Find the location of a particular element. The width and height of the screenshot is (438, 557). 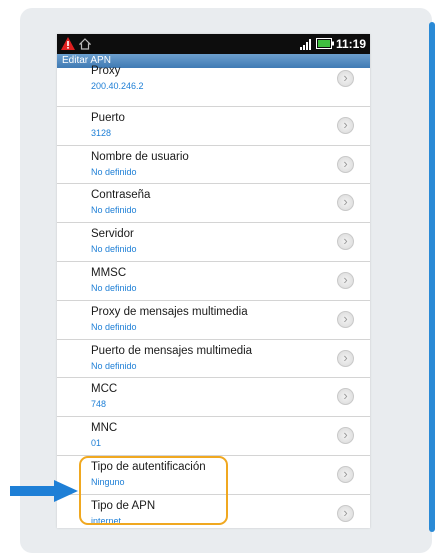

battery-icon is located at coordinates (325, 43).